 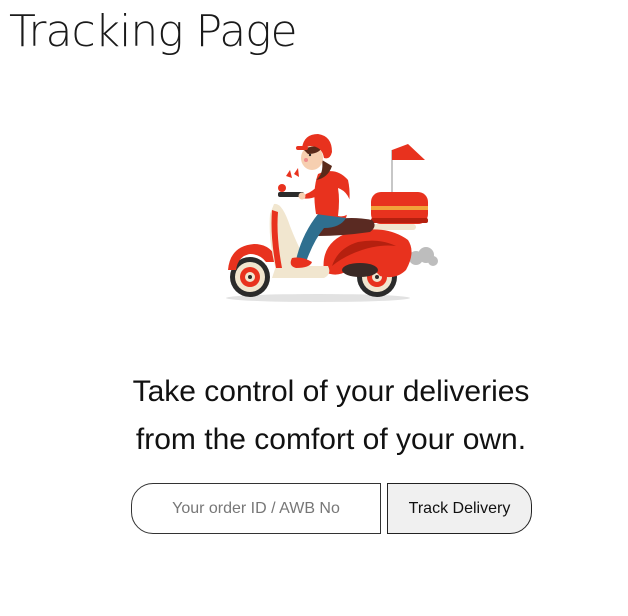 What do you see at coordinates (153, 31) in the screenshot?
I see `page-title: Tracking Page` at bounding box center [153, 31].